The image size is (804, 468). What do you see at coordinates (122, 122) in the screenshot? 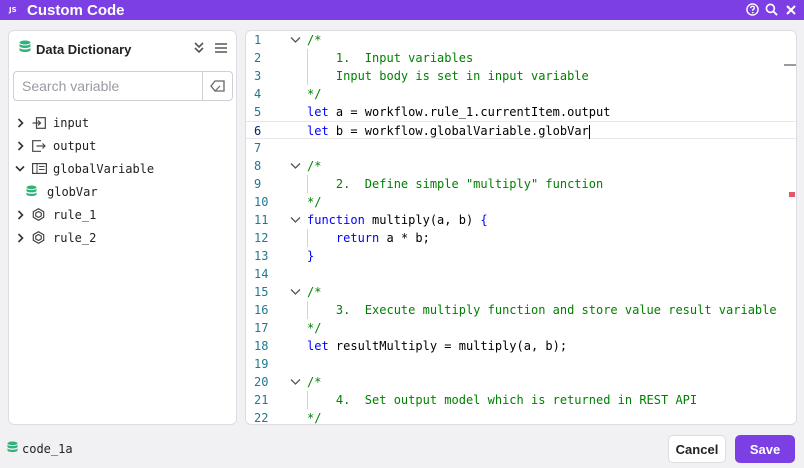
I see `tree-item-input: input` at bounding box center [122, 122].